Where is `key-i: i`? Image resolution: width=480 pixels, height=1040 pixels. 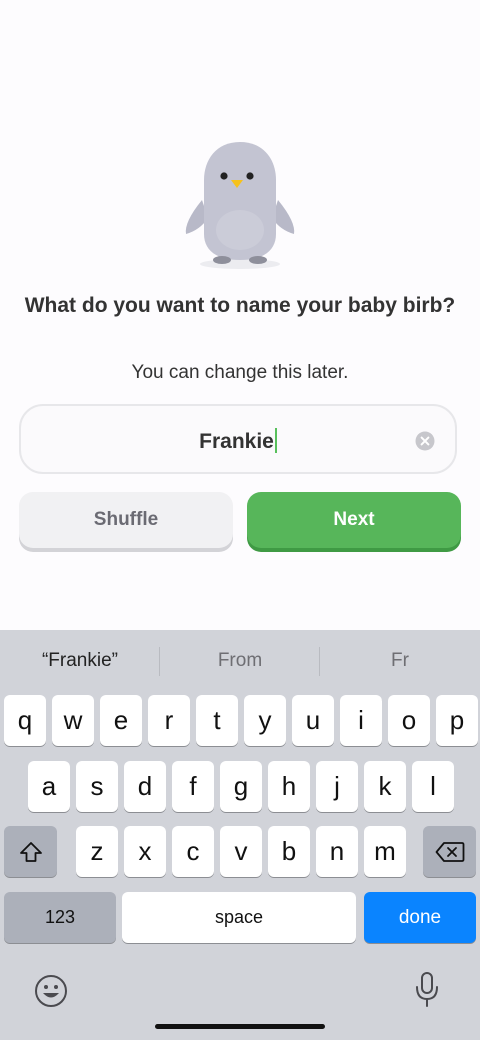 key-i: i is located at coordinates (361, 720).